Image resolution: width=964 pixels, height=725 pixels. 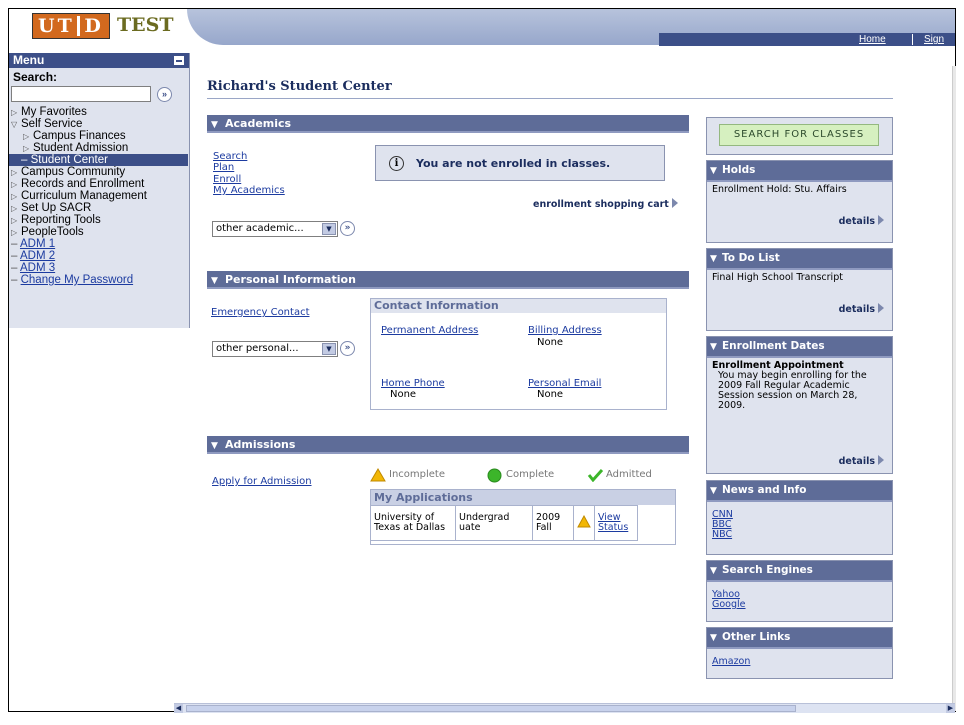 I want to click on amazon-link: Amazon, so click(x=799, y=662).